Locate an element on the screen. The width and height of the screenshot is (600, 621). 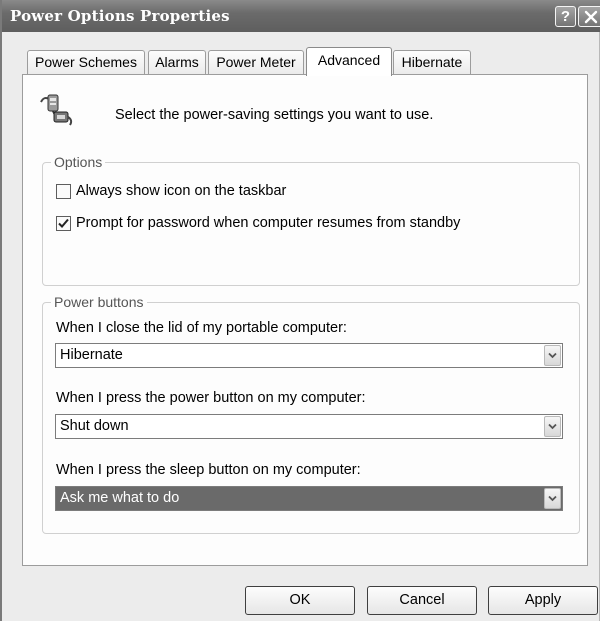
sleep-button-action-value: Ask me what to do is located at coordinates (120, 498).